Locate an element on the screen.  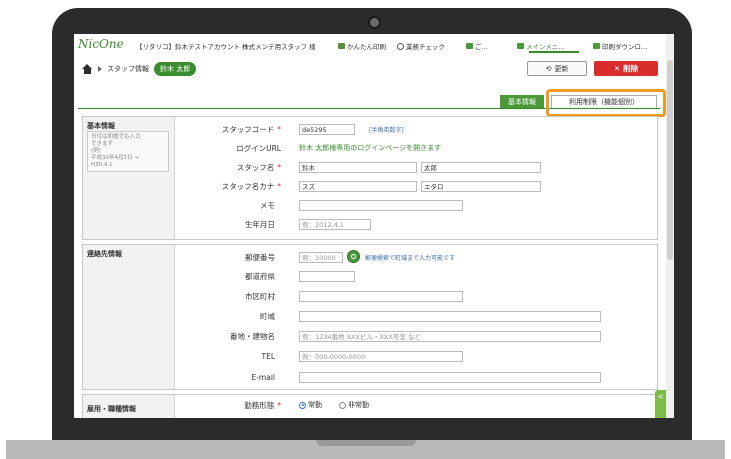
breadcrumb-staff-info: スタッフ情報 is located at coordinates (128, 69).